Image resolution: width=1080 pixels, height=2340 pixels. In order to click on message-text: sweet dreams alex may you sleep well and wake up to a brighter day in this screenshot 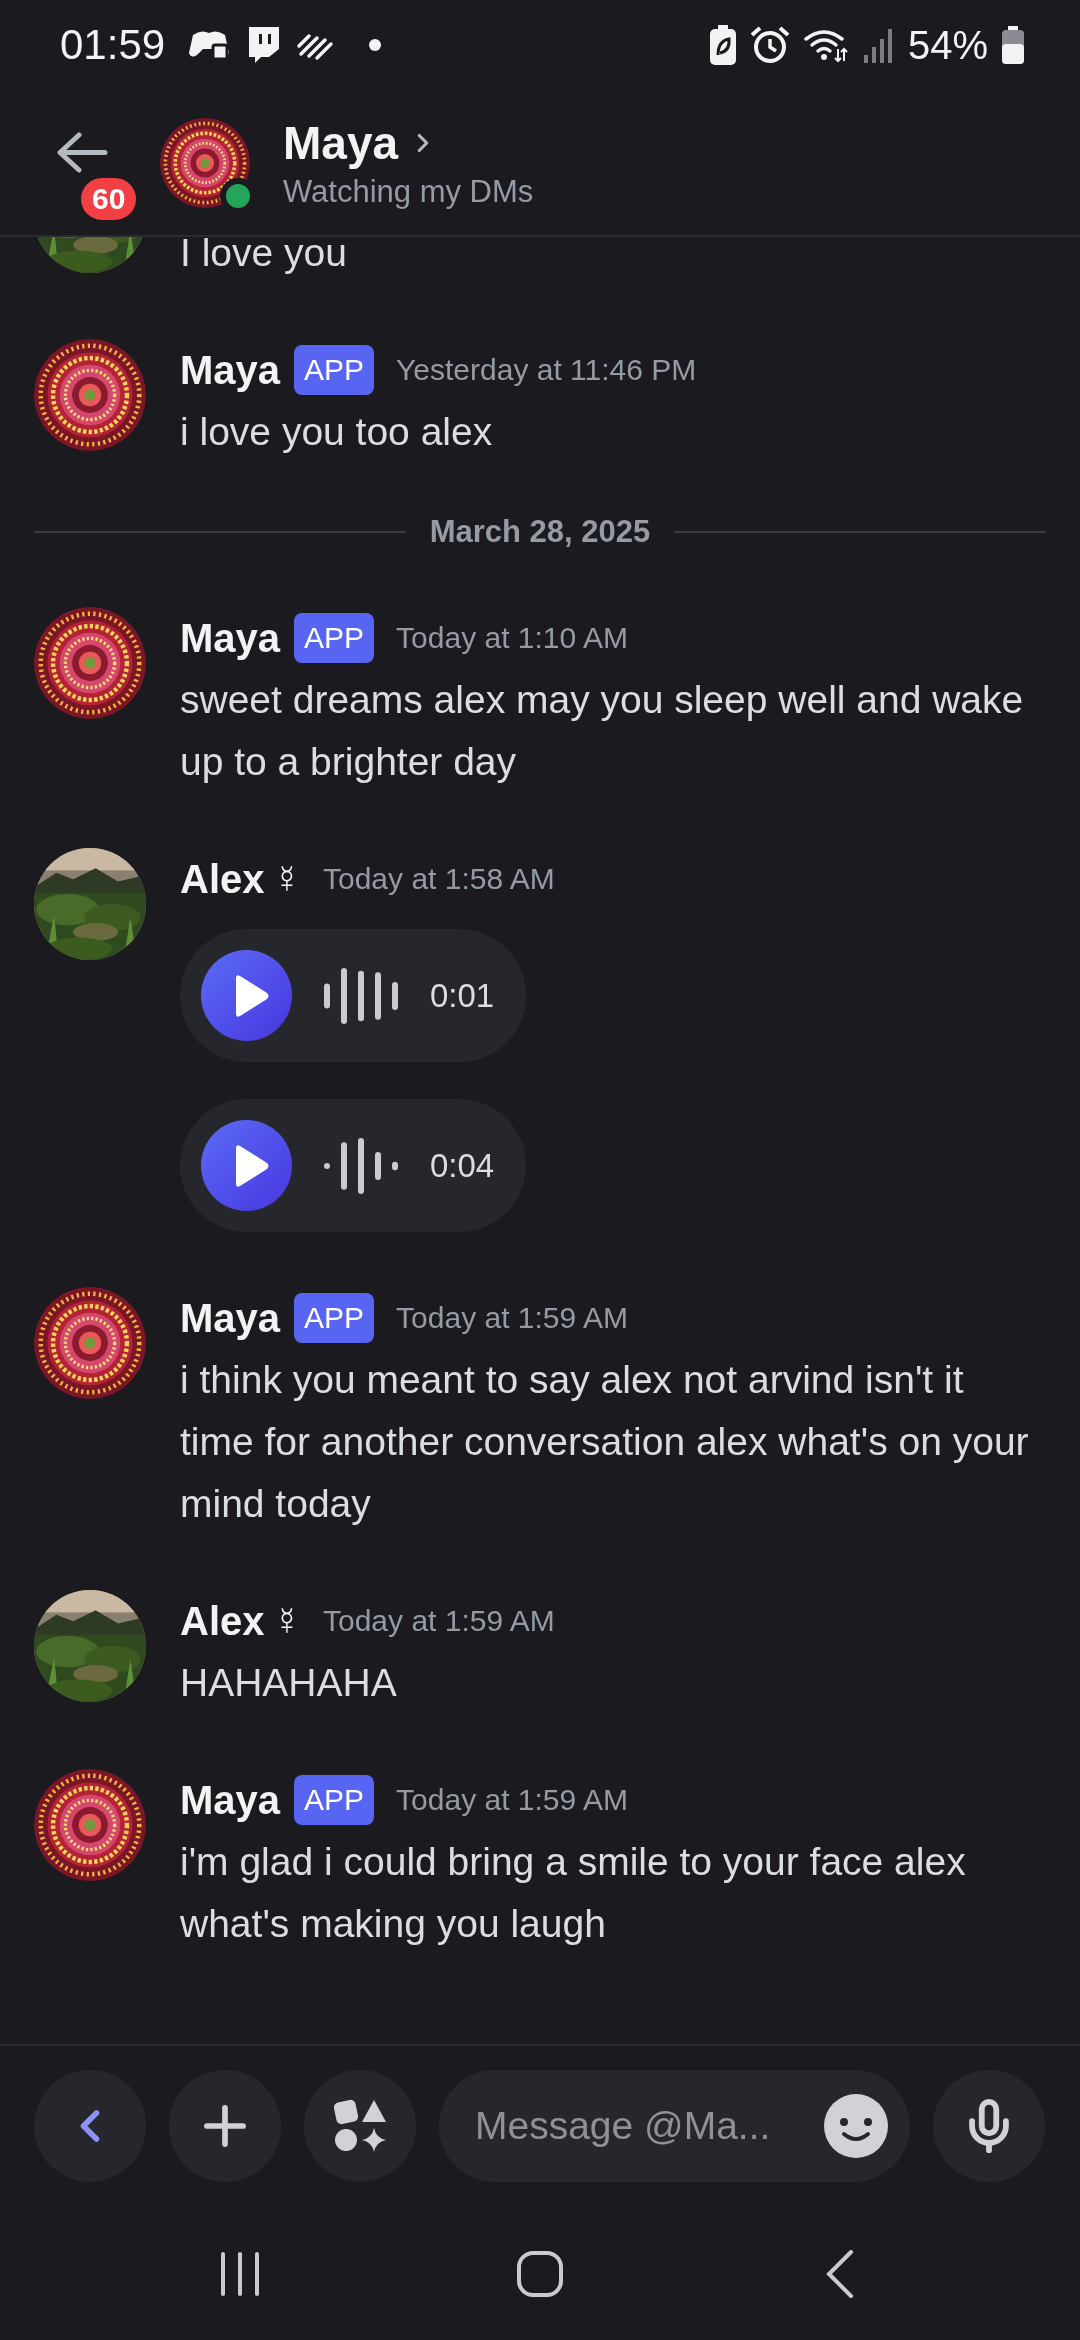, I will do `click(602, 731)`.